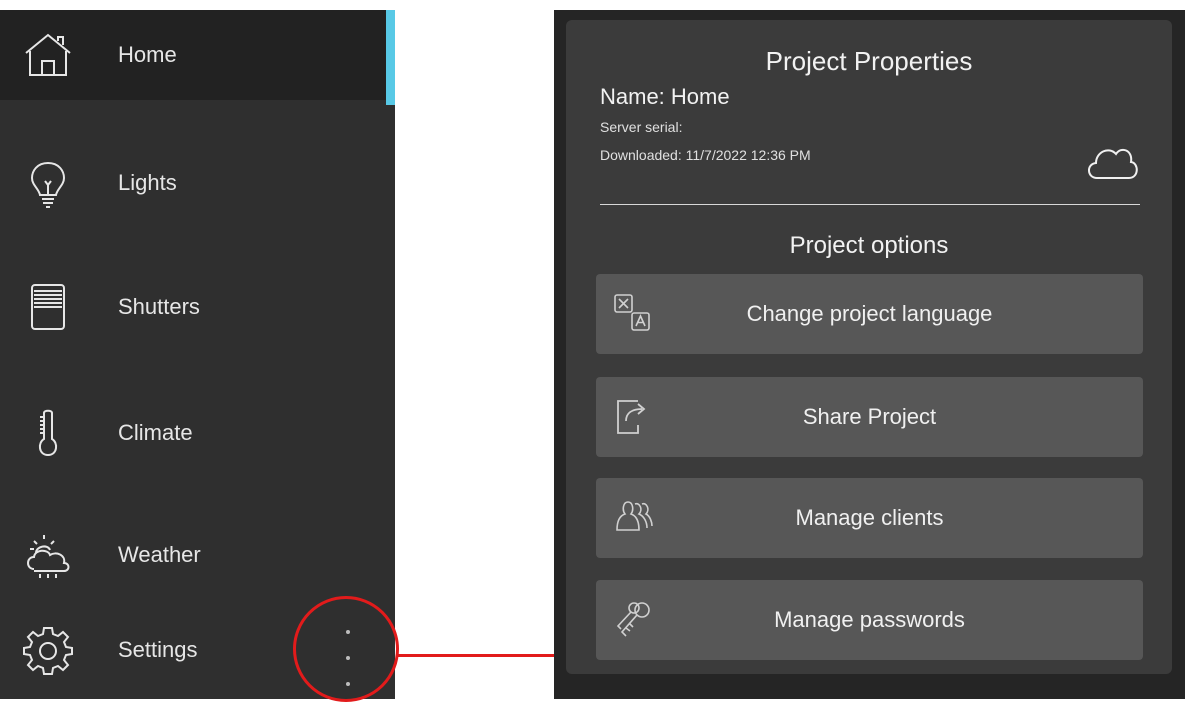 This screenshot has width=1185, height=702. I want to click on sidebar-item-lights: Lights, so click(193, 183).